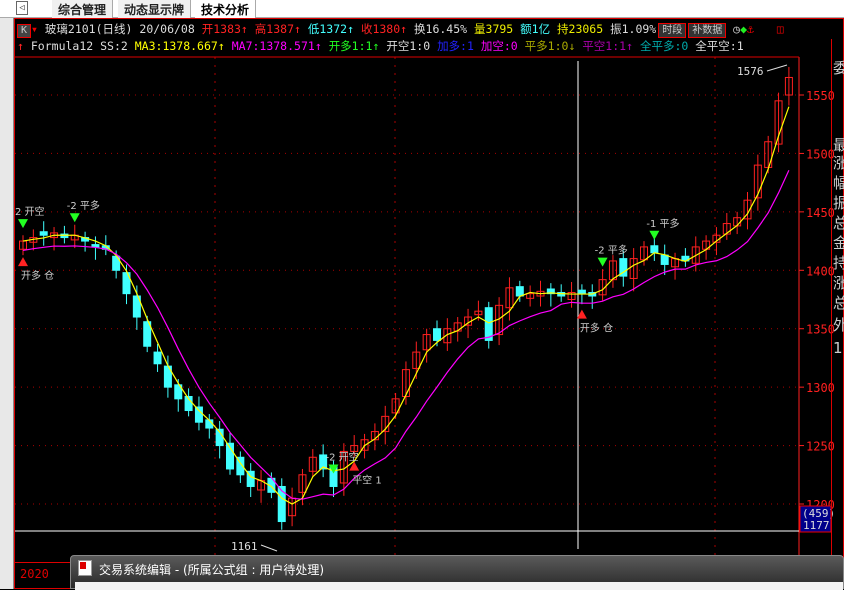 The image size is (844, 590). Describe the element at coordinates (367, 480) in the screenshot. I see `signal-label: 平空 1` at that location.